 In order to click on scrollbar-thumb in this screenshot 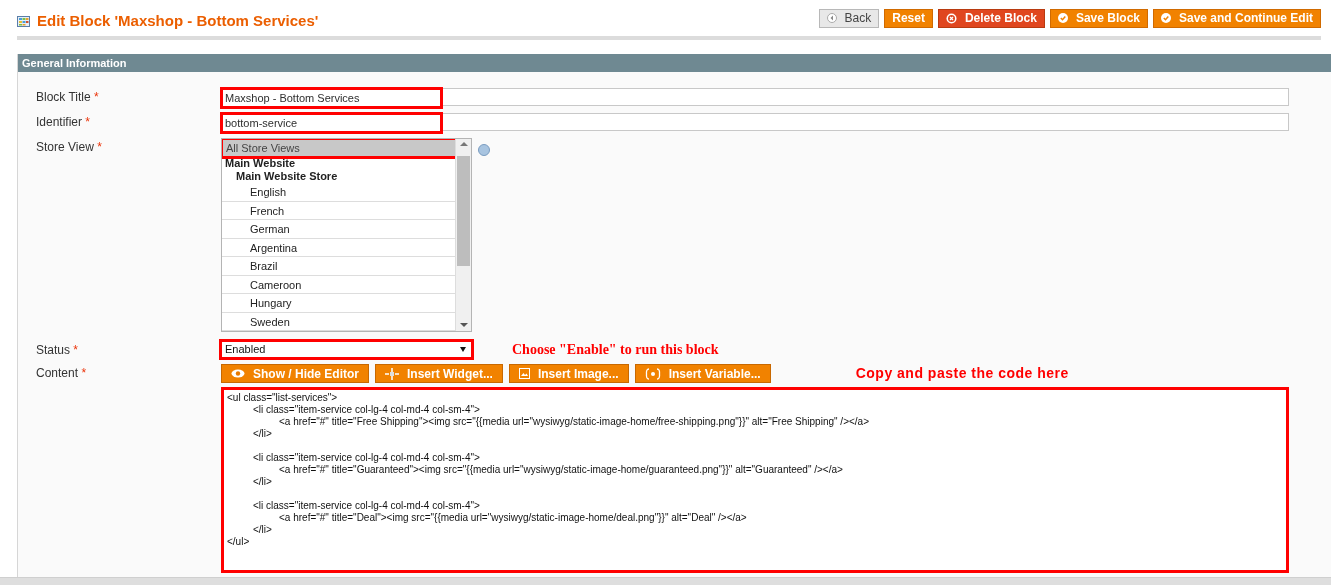, I will do `click(463, 211)`.